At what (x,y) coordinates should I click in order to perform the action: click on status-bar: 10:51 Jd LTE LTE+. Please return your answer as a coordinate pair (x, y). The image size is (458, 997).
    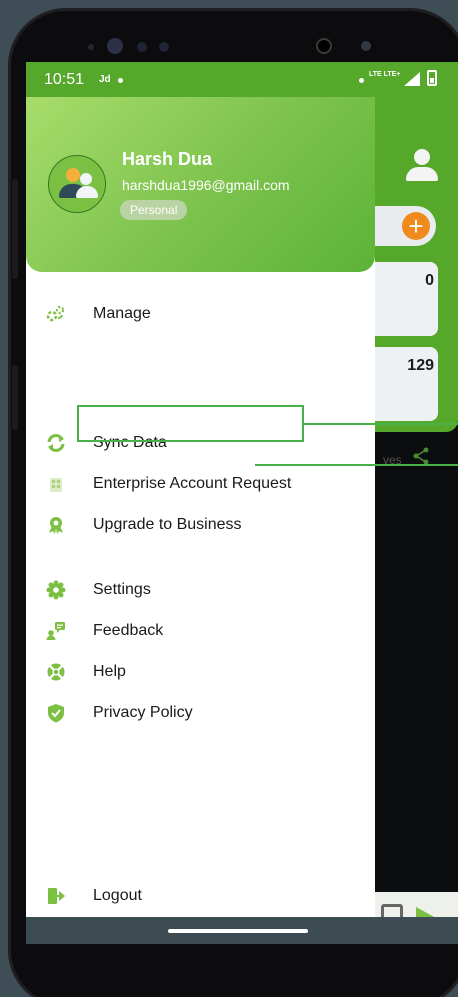
    Looking at the image, I should click on (242, 79).